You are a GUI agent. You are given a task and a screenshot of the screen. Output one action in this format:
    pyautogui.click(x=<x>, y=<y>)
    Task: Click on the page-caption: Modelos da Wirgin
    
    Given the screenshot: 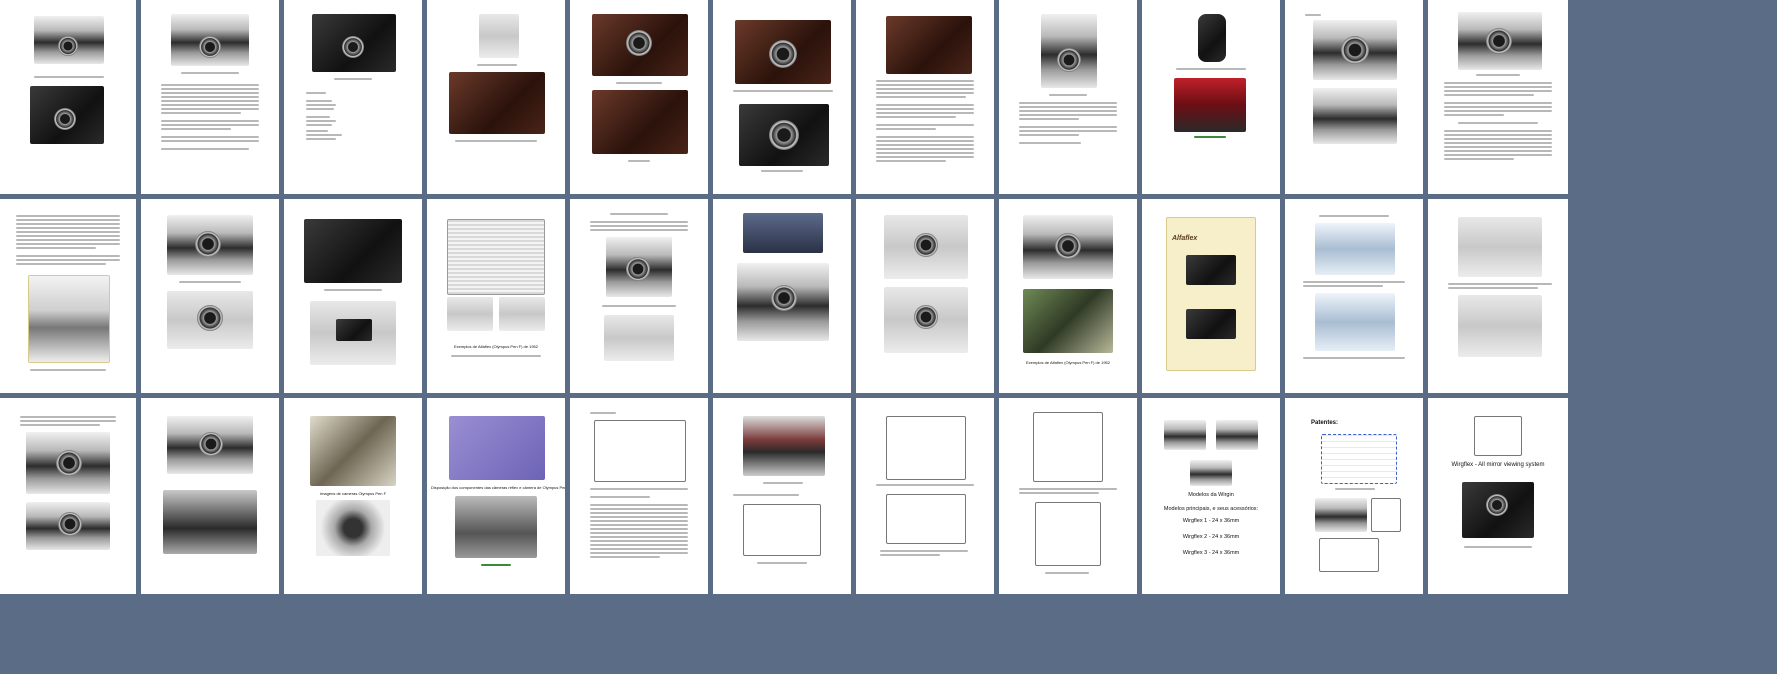 What is the action you would take?
    pyautogui.click(x=1211, y=495)
    